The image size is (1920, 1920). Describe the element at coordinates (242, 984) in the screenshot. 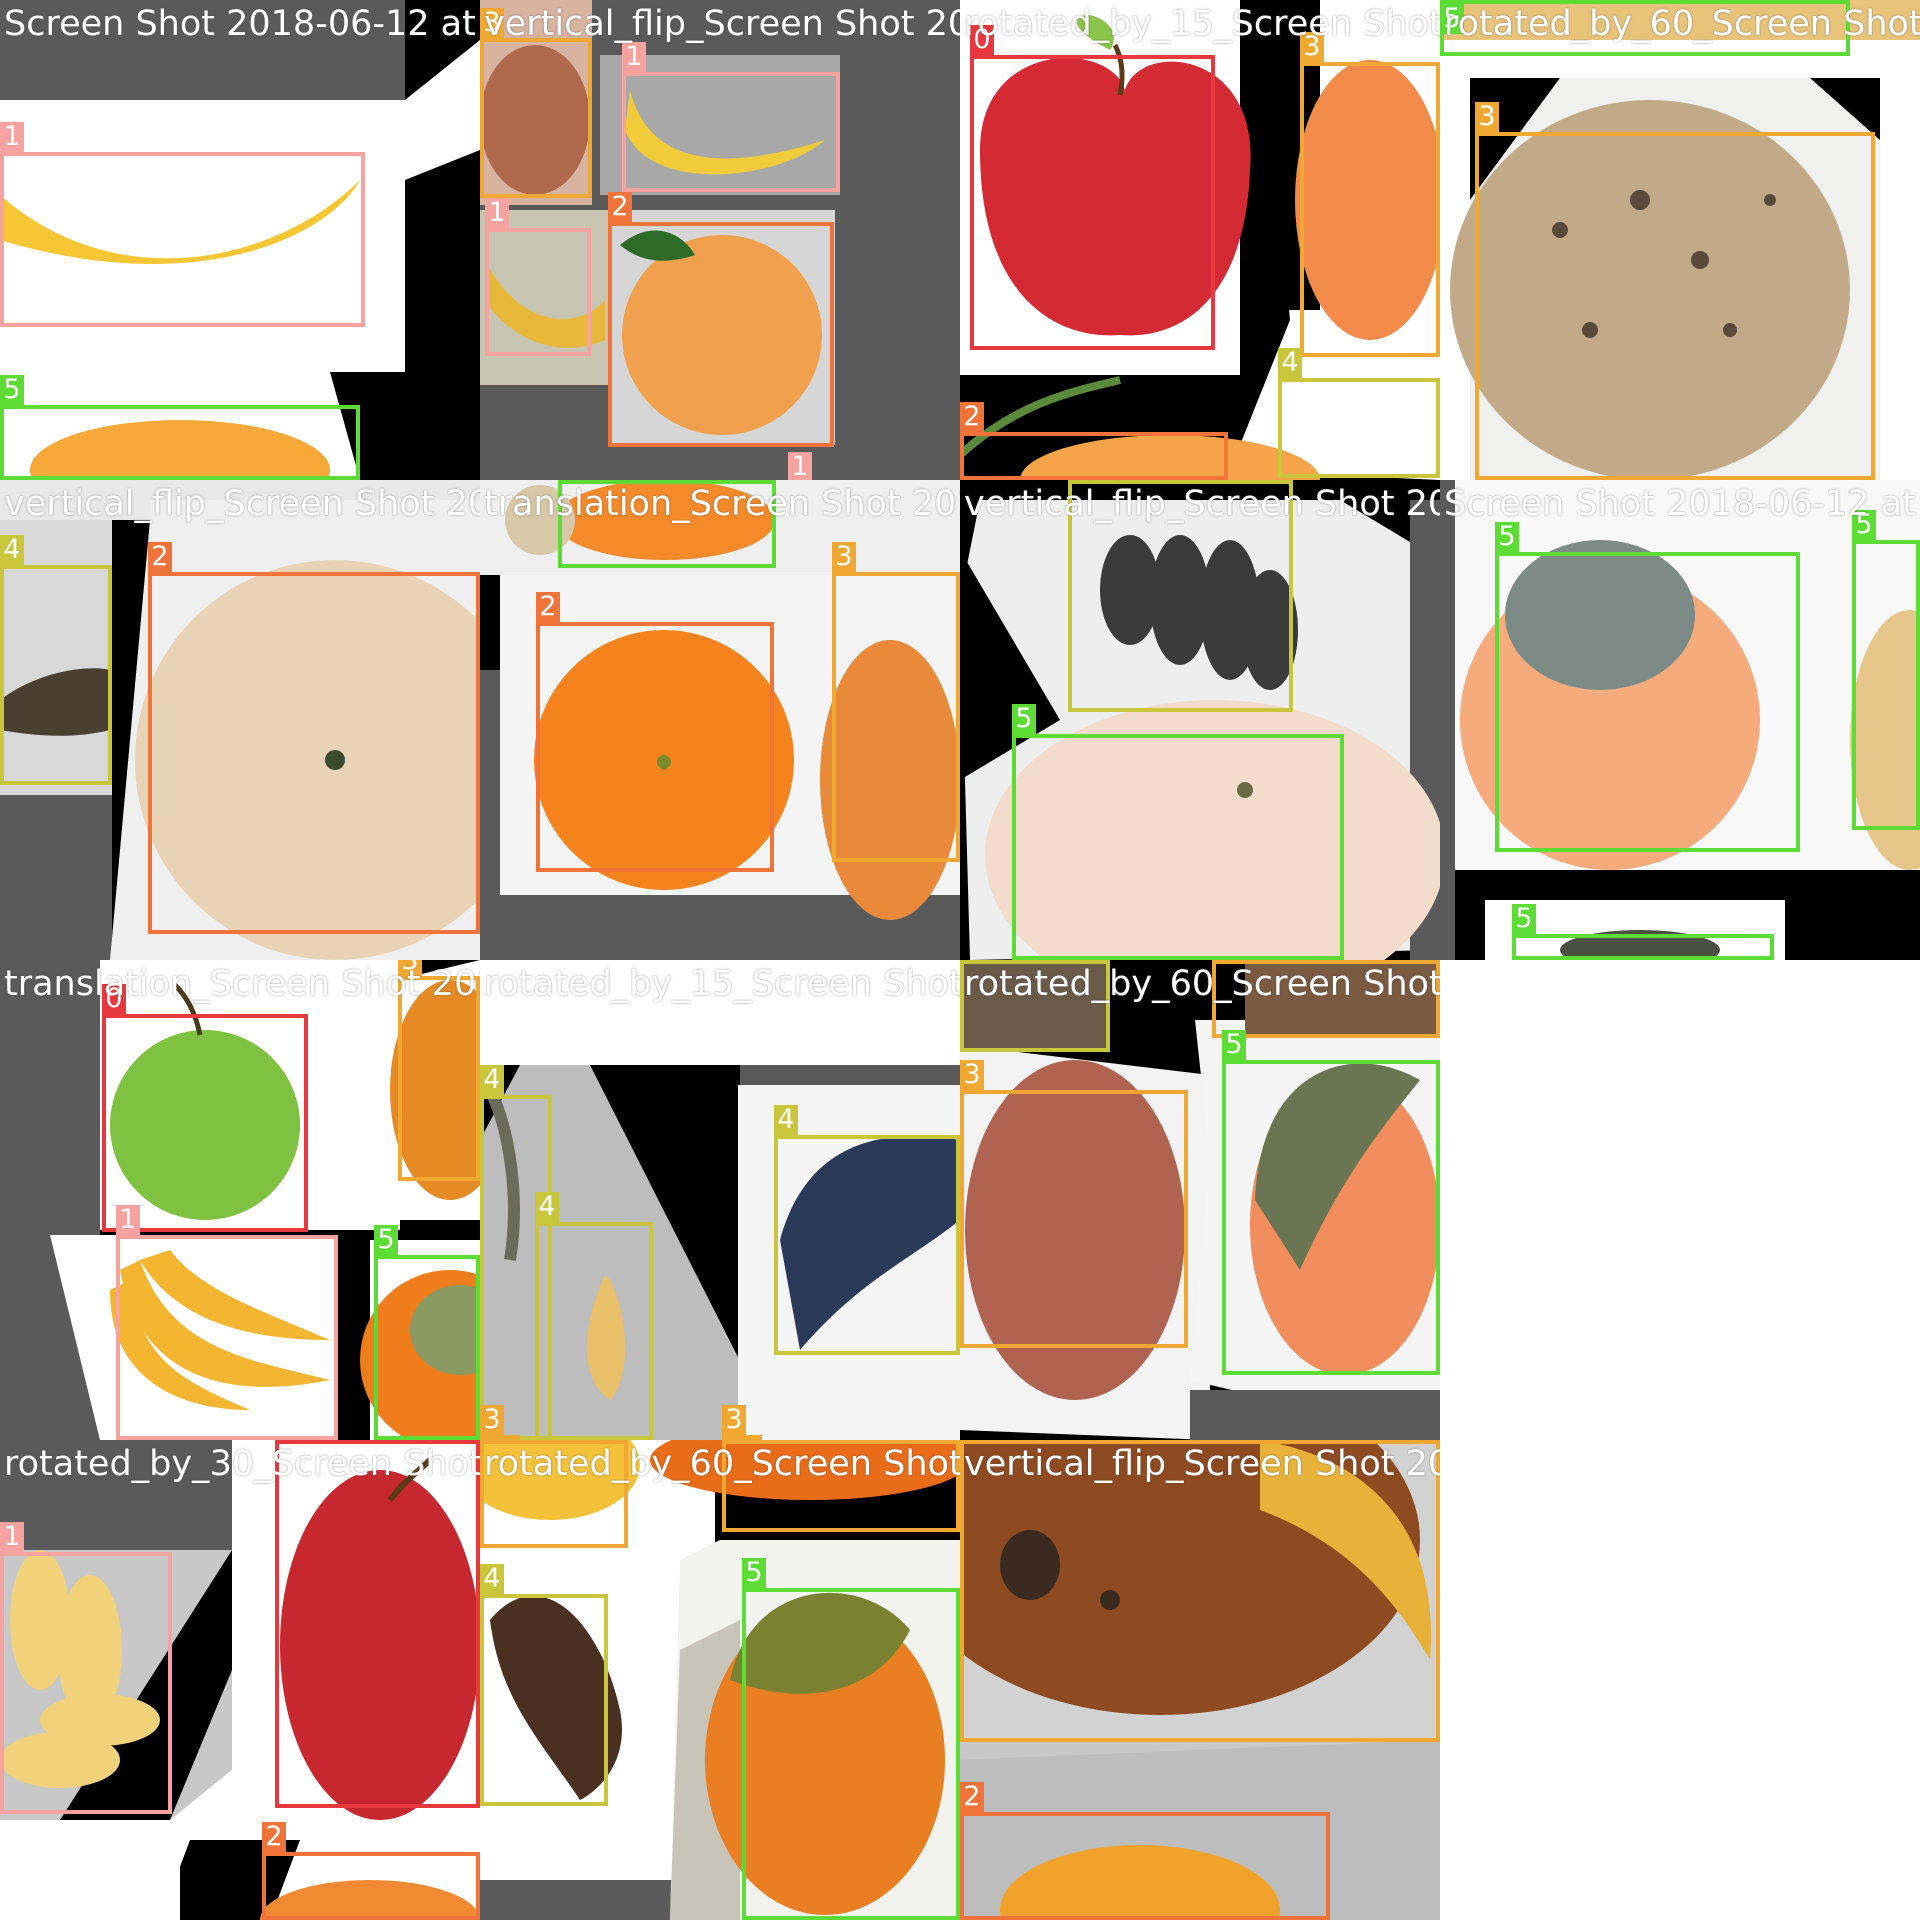

I see `tile-title: translation_Screen Shot 2018-06-08 at` at that location.